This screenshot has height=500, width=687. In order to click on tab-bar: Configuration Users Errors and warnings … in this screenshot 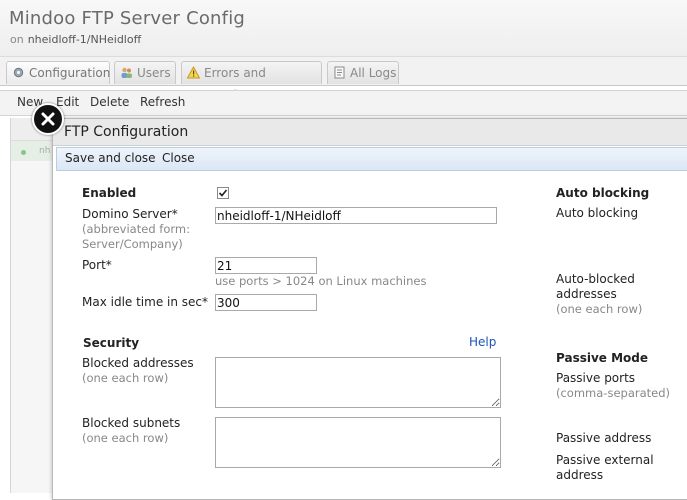, I will do `click(343, 79)`.